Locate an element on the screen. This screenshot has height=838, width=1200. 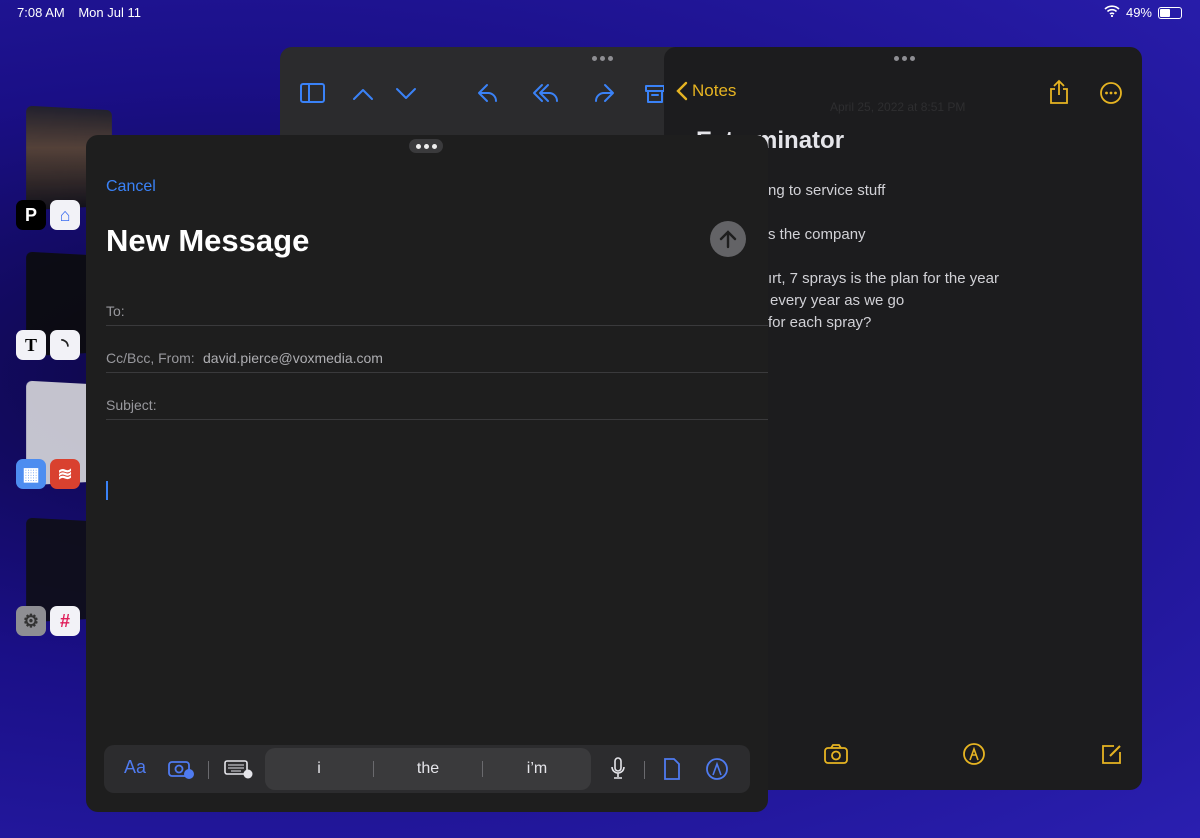
battery-percent: 49% is located at coordinates (1138, 12).